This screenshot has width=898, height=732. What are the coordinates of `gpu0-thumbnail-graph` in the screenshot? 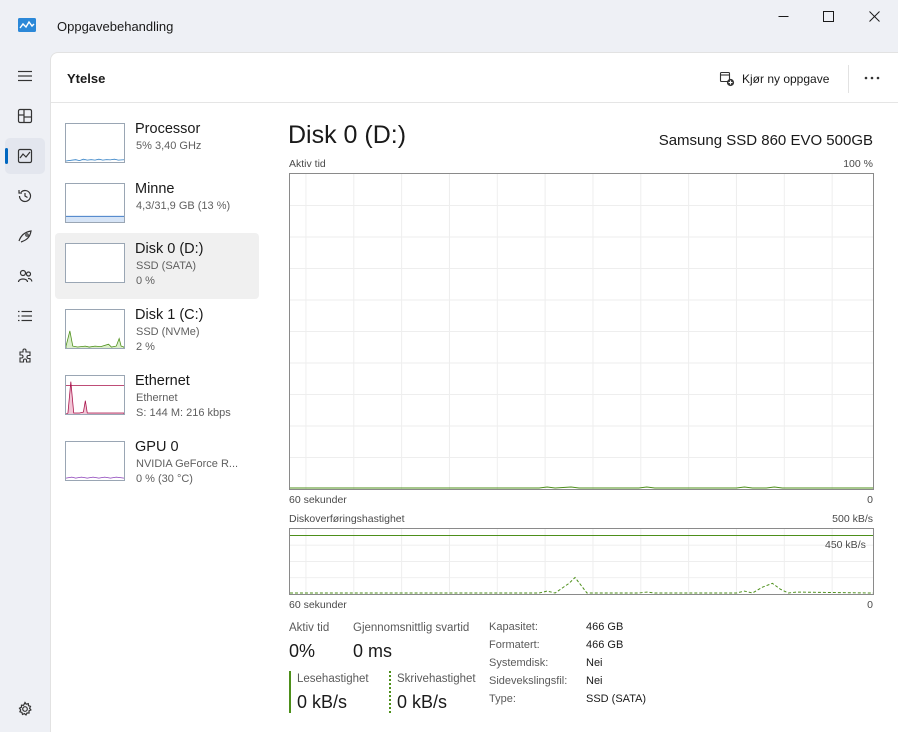 It's located at (95, 461).